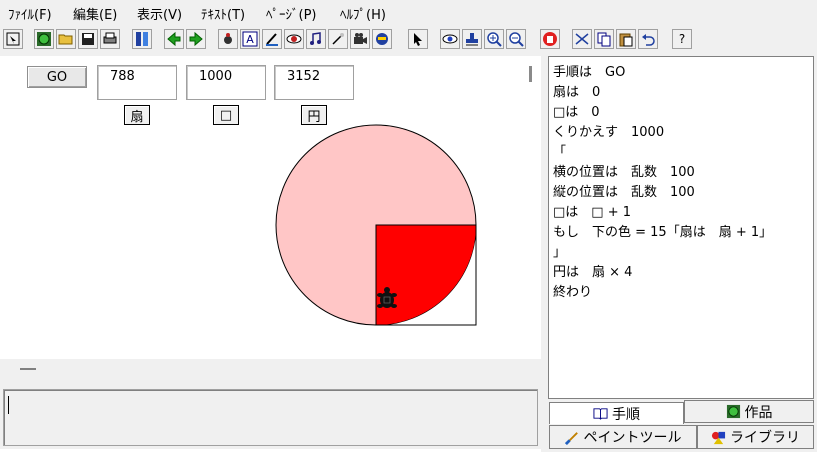 The width and height of the screenshot is (817, 452). Describe the element at coordinates (648, 39) in the screenshot. I see `undo-icon` at that location.